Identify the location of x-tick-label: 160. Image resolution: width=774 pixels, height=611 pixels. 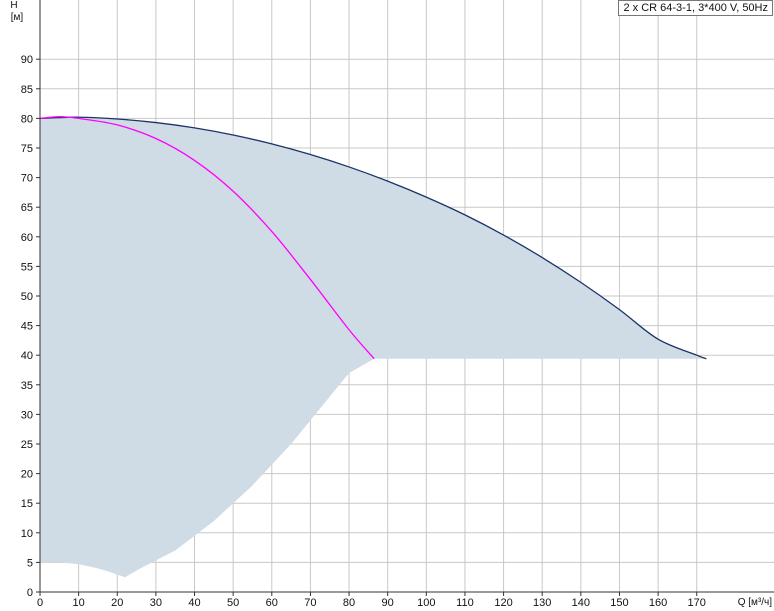
(658, 603).